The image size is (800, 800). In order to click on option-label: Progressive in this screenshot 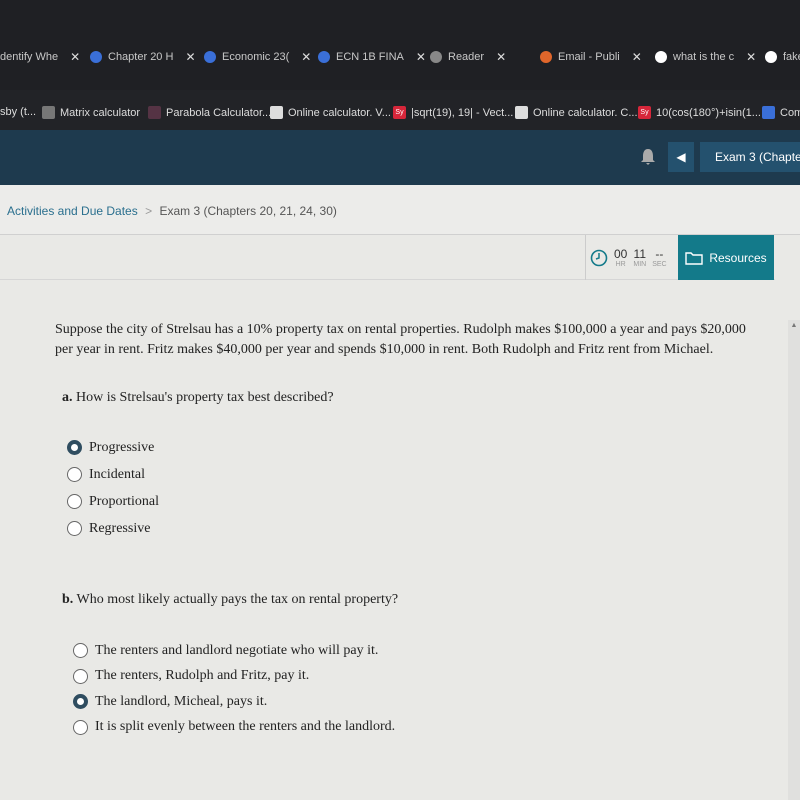, I will do `click(122, 447)`.